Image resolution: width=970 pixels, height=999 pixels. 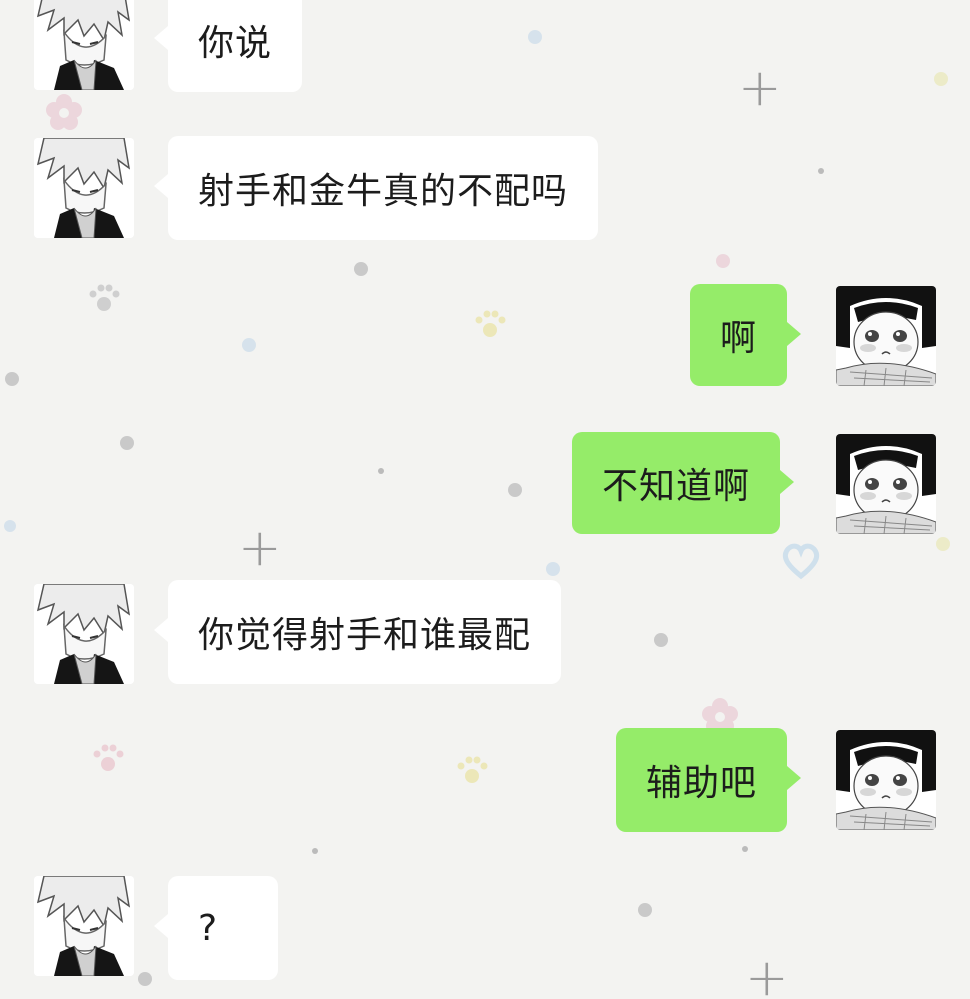 What do you see at coordinates (235, 43) in the screenshot?
I see `message-text: 你说` at bounding box center [235, 43].